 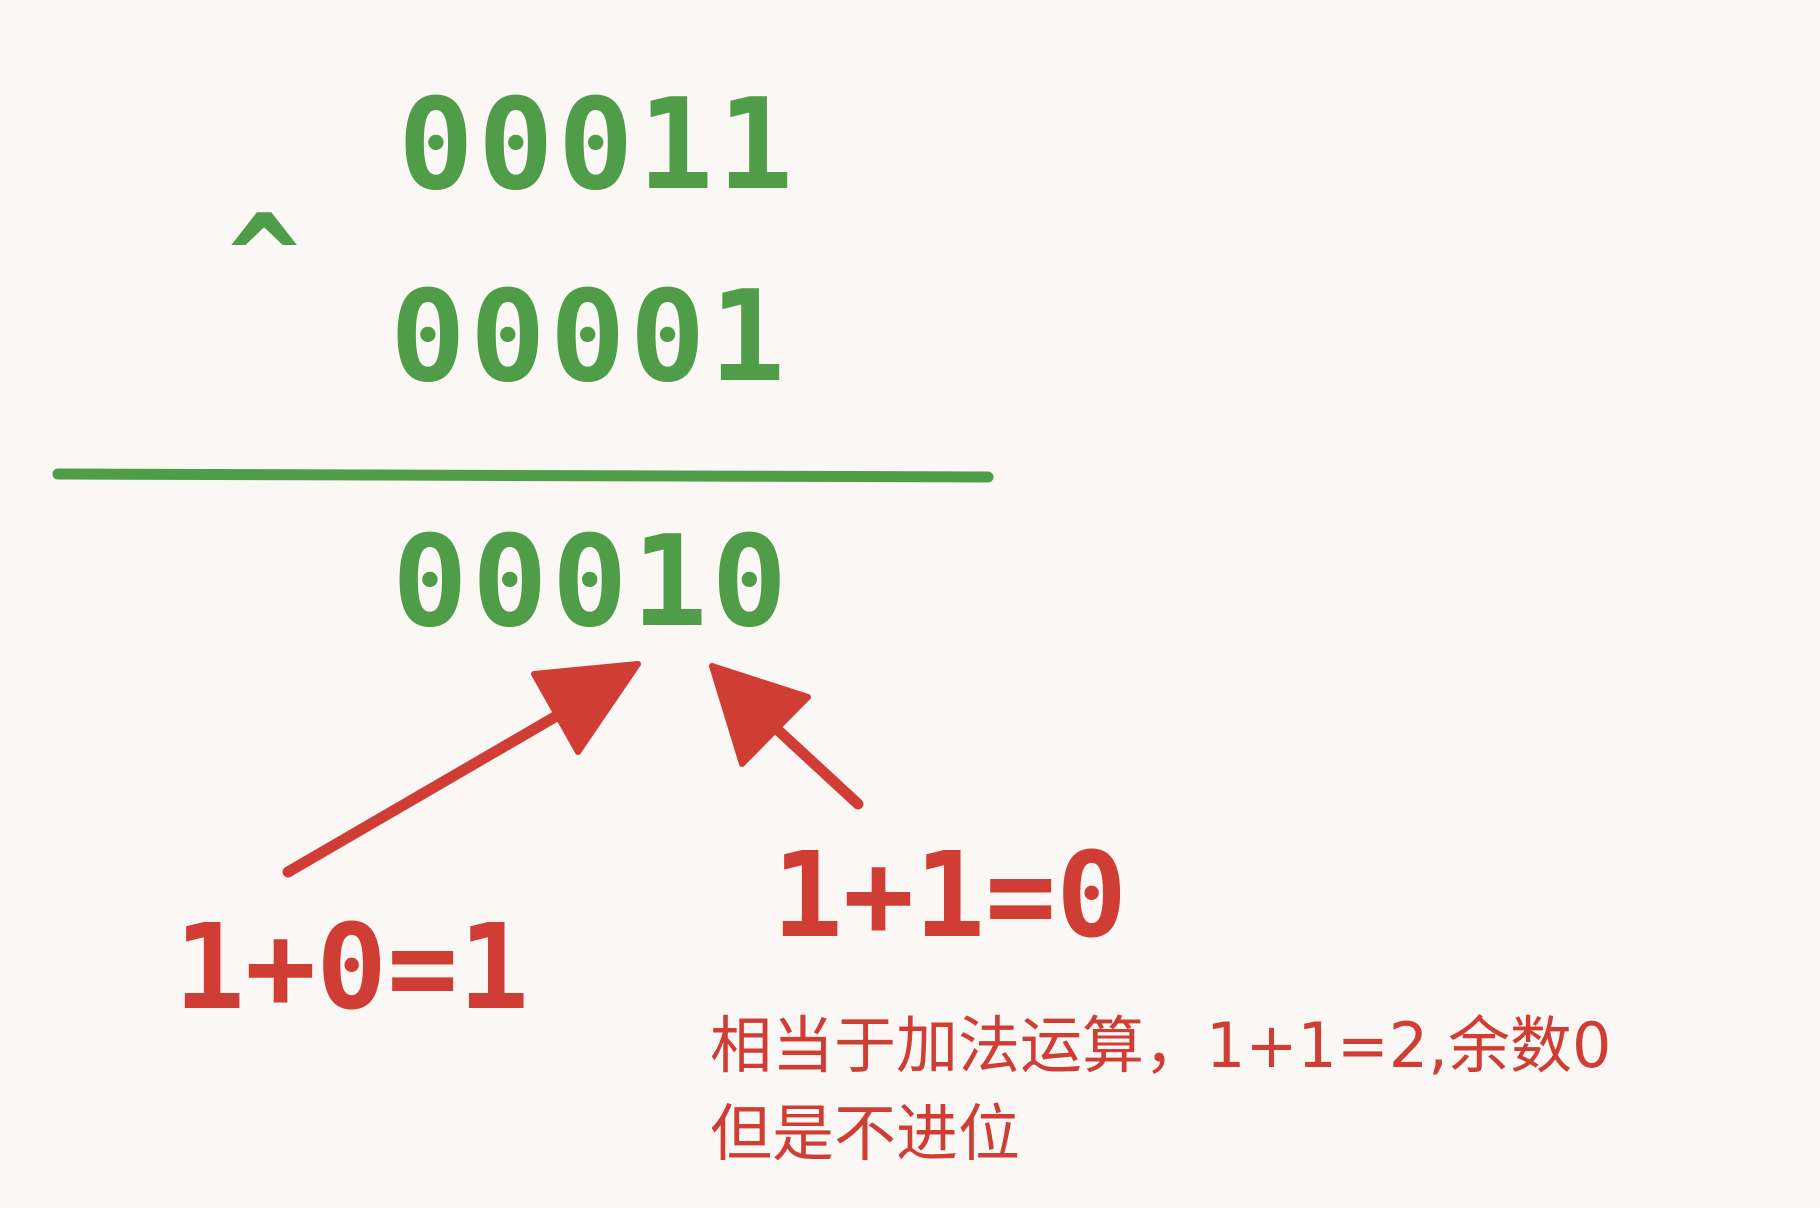 I want to click on explanation-note: 相当于加法运算，1+1=2,余数0 但是不进位, so click(x=1160, y=1090).